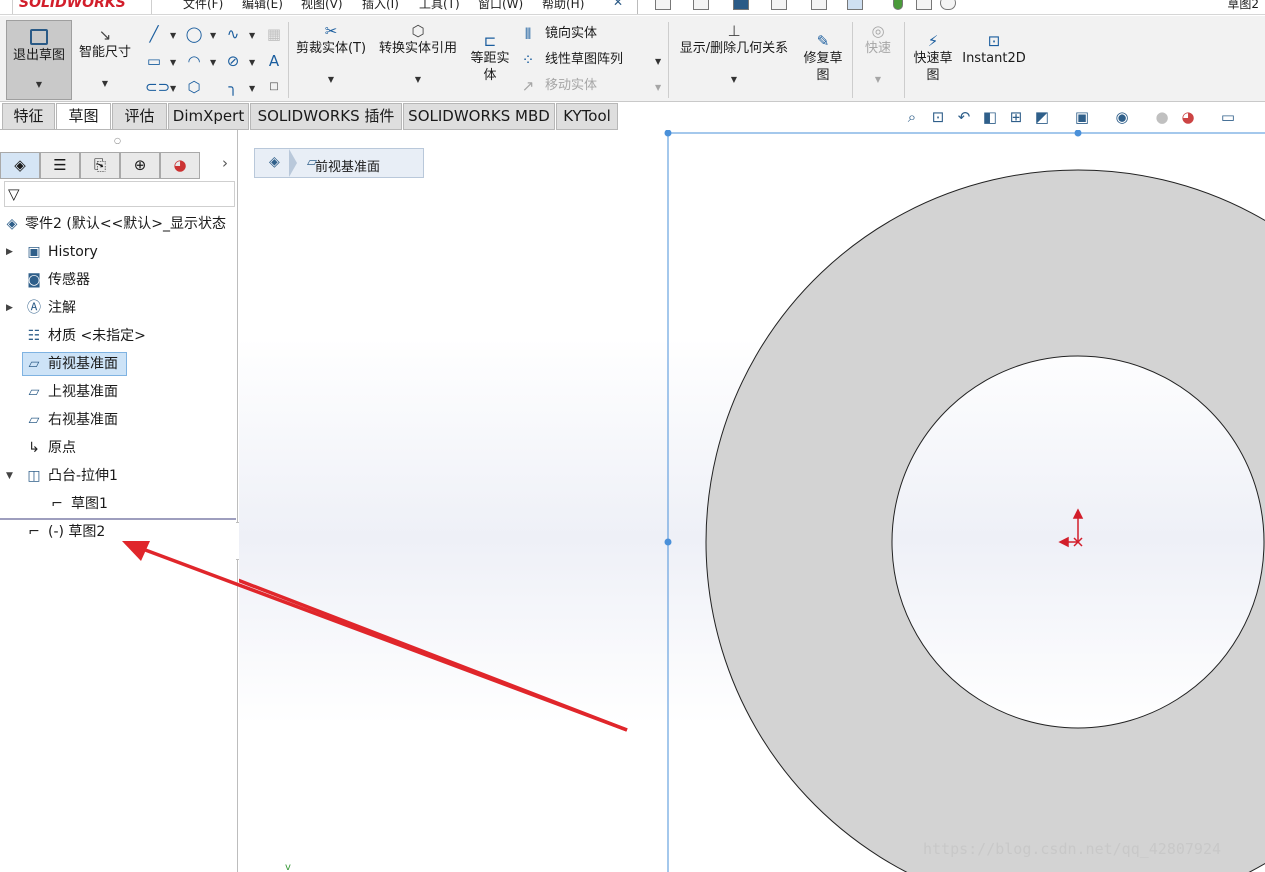  Describe the element at coordinates (117, 140) in the screenshot. I see `panel-grip-icon: ○` at that location.